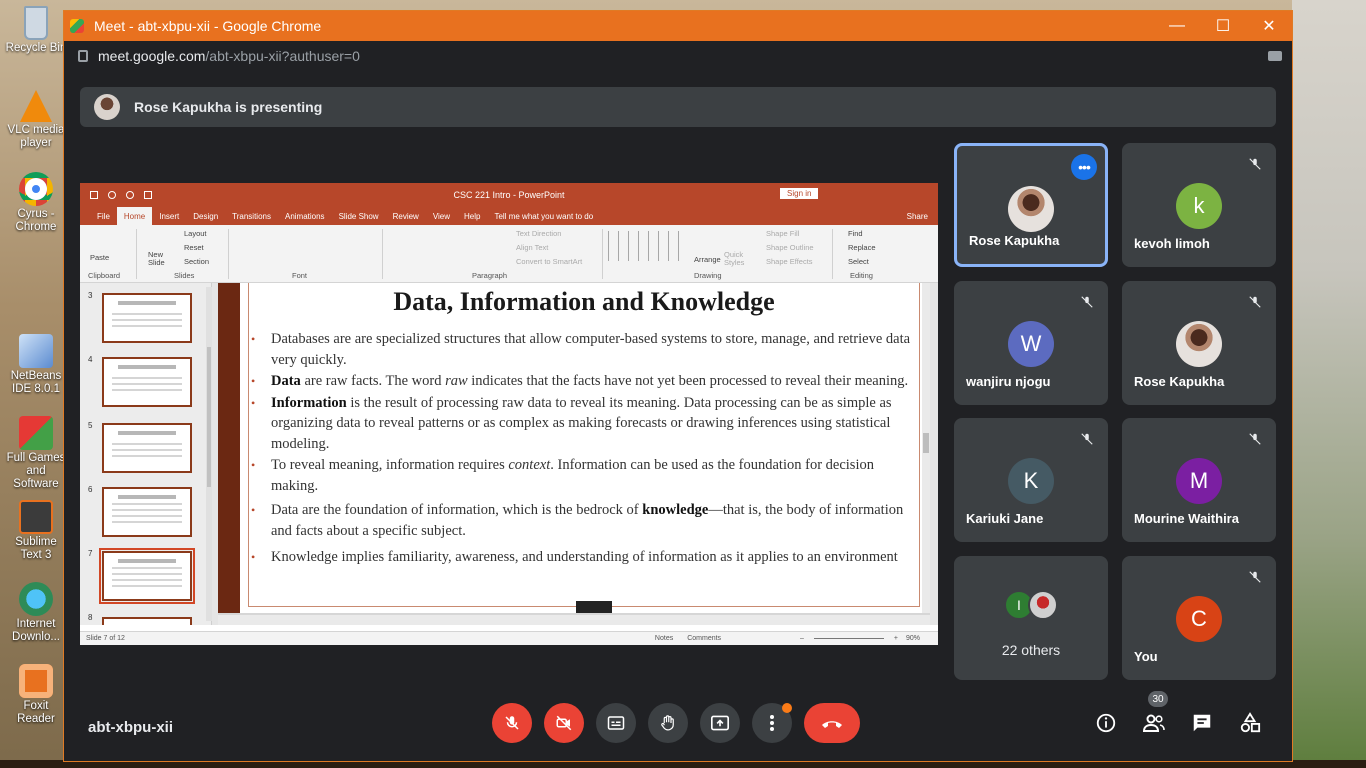 This screenshot has width=1366, height=768. I want to click on desktop-icon-foxit: Foxit Reader, so click(36, 695).